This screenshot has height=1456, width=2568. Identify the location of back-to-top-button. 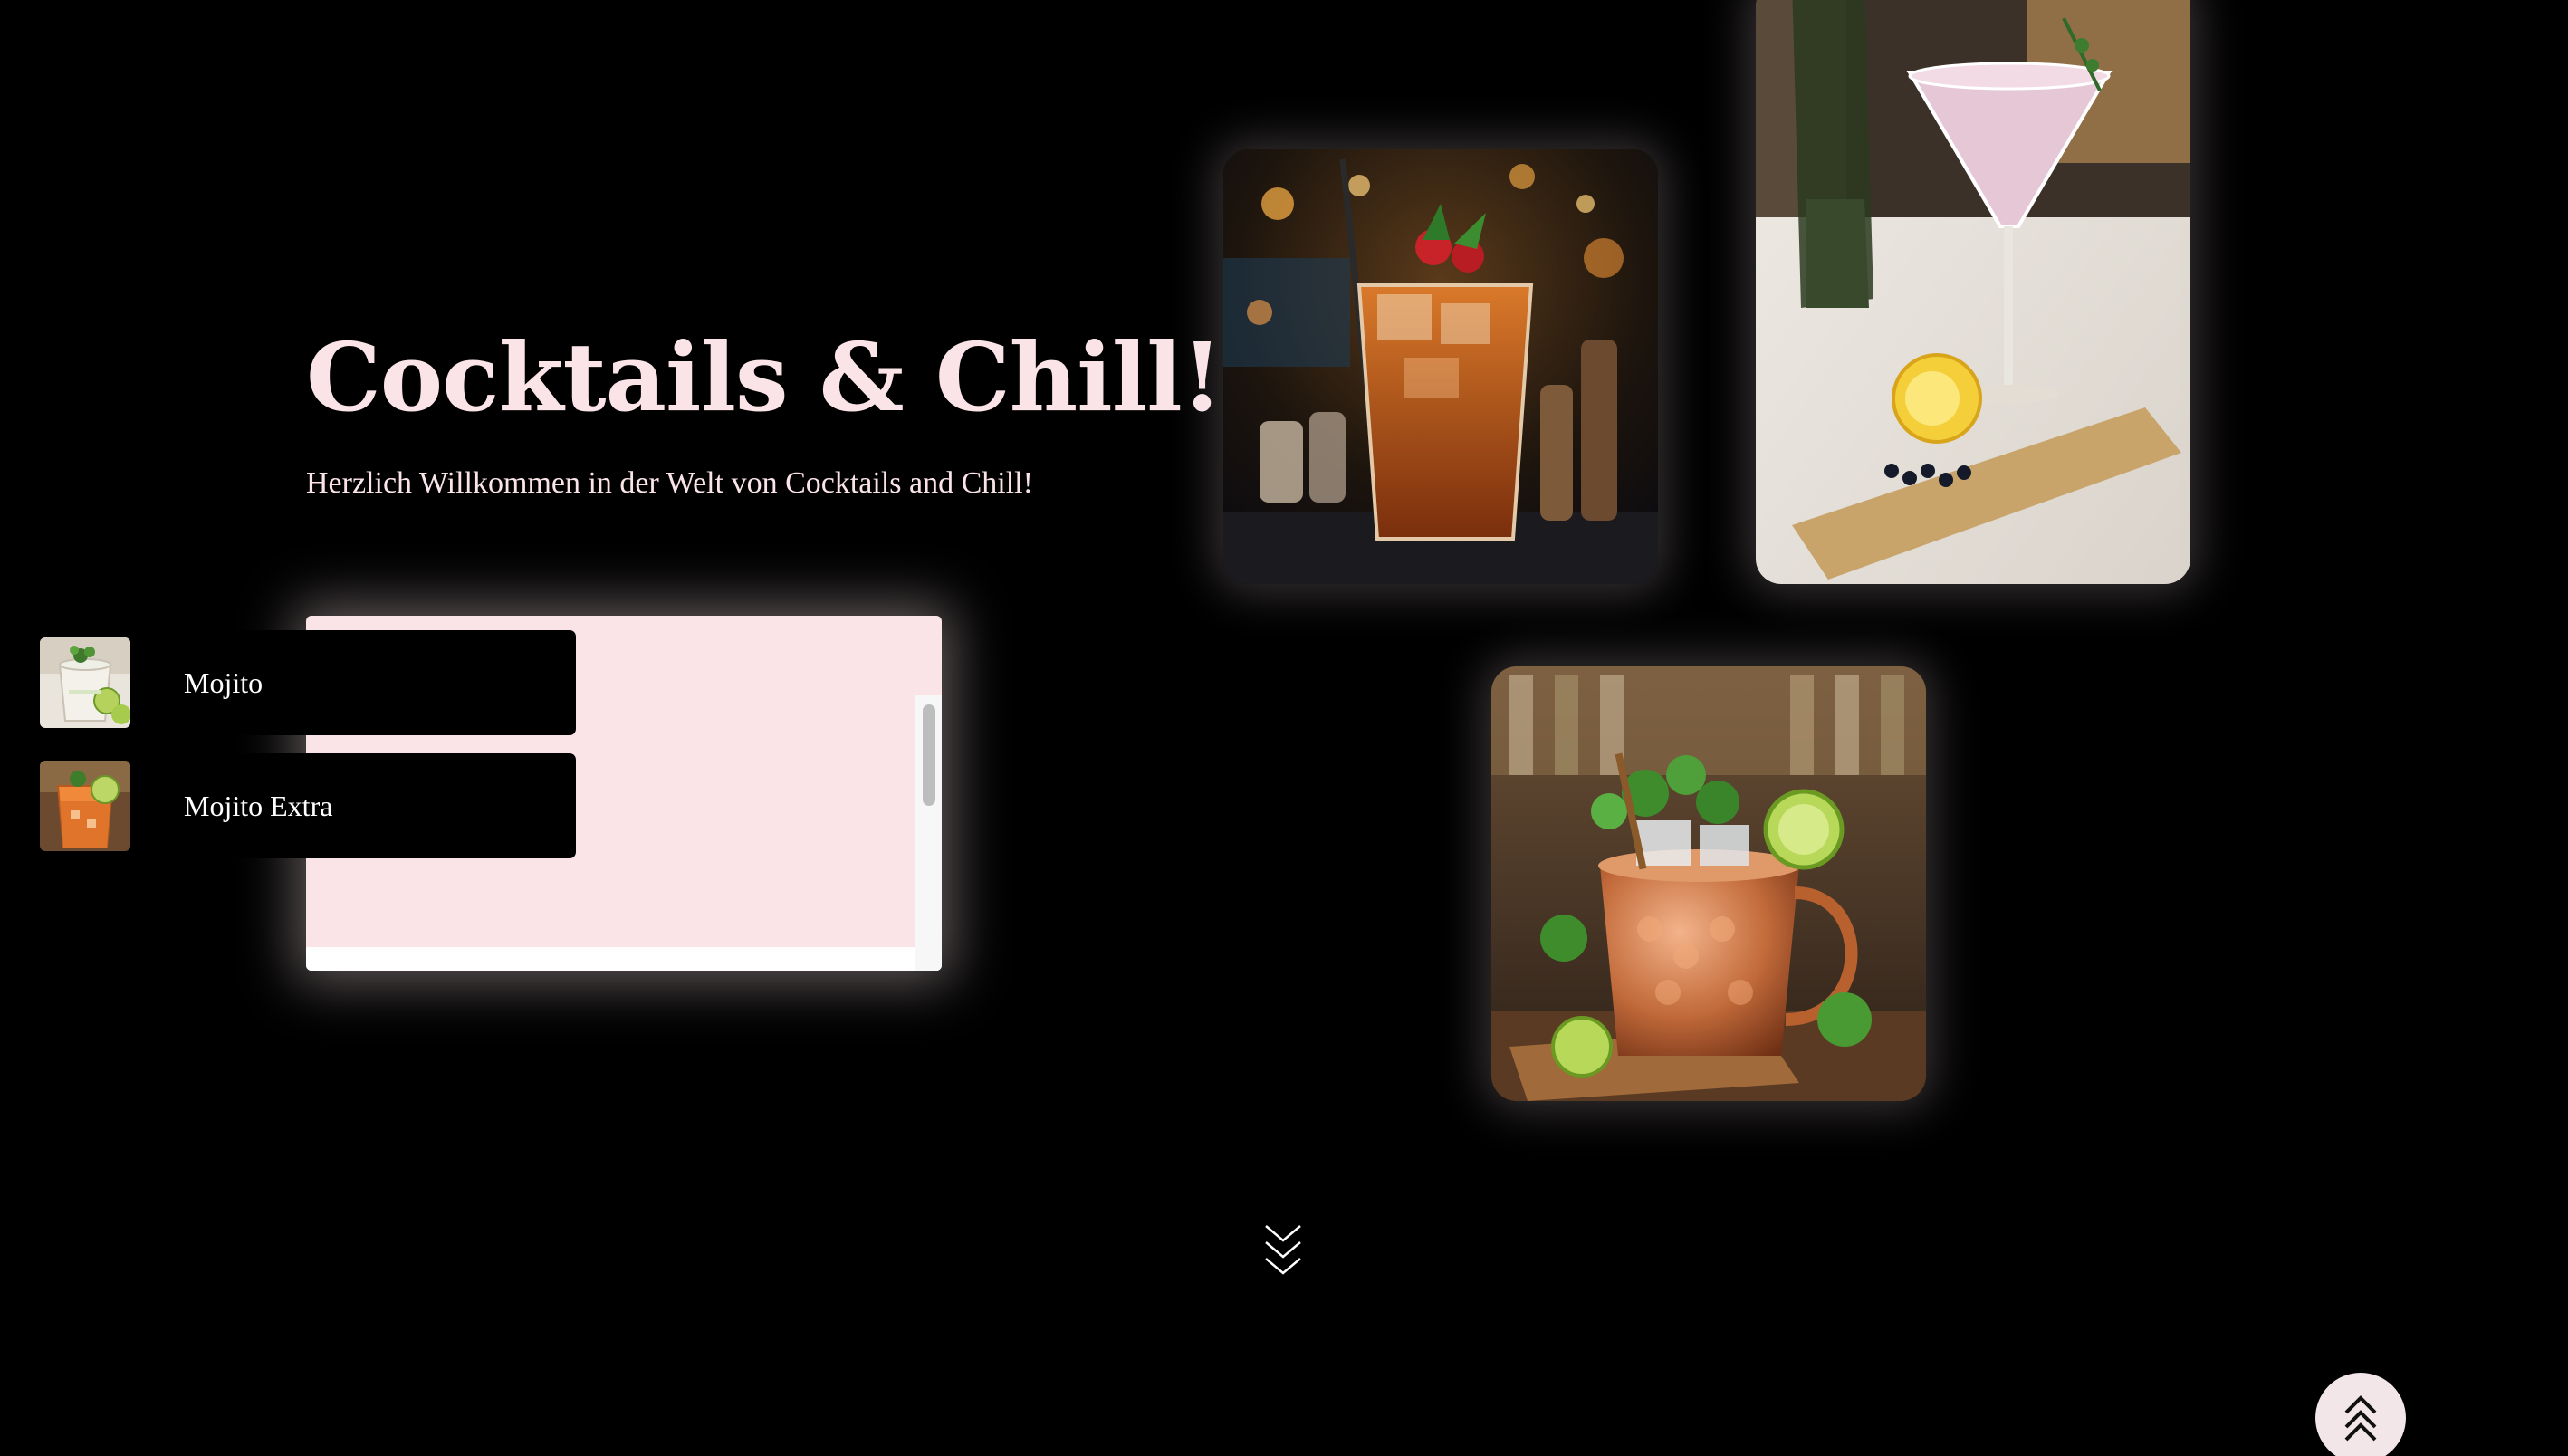
(2360, 1414).